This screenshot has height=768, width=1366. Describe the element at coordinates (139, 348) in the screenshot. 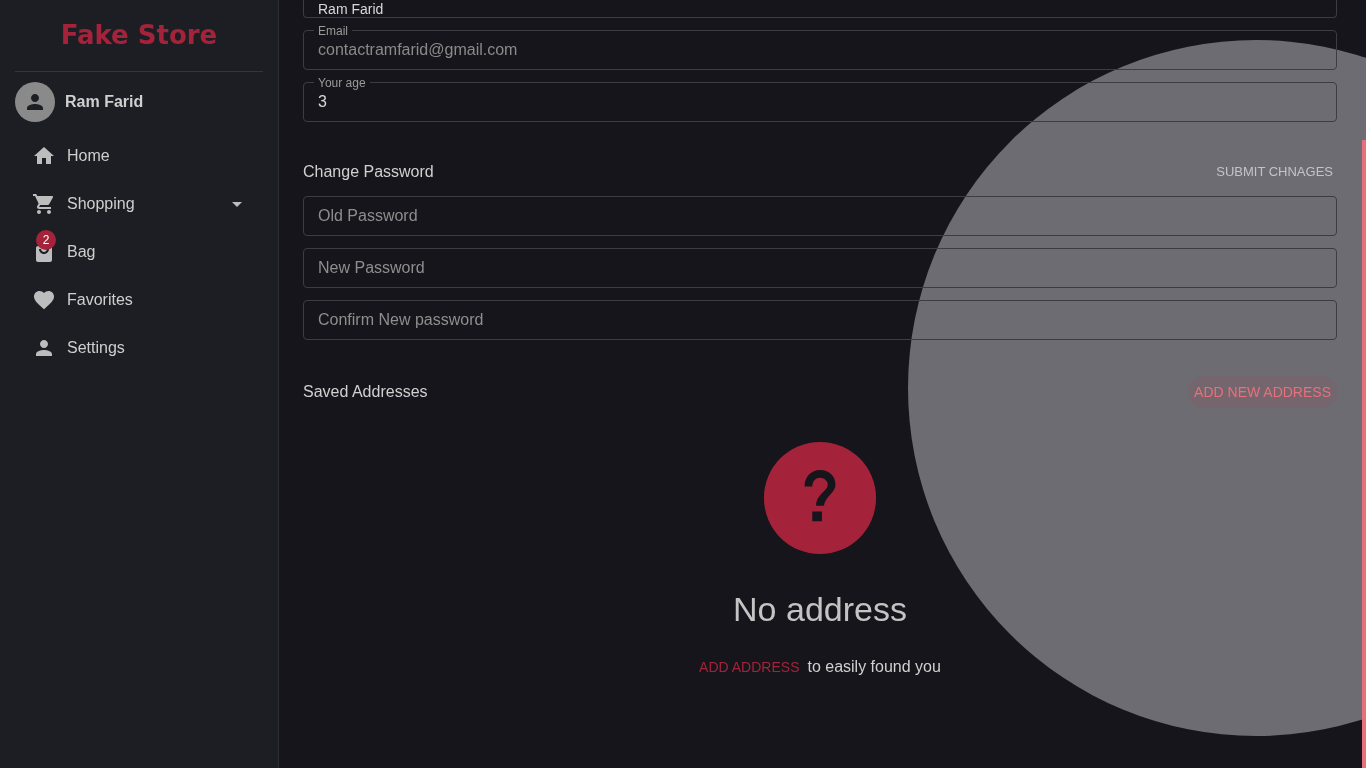

I see `nav-item: Settings` at that location.